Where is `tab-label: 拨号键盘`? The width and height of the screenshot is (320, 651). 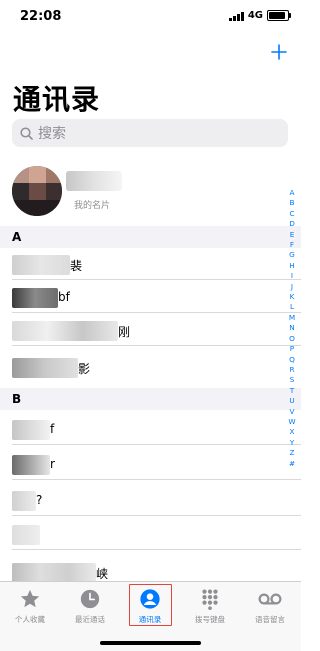 tab-label: 拨号键盘 is located at coordinates (210, 619).